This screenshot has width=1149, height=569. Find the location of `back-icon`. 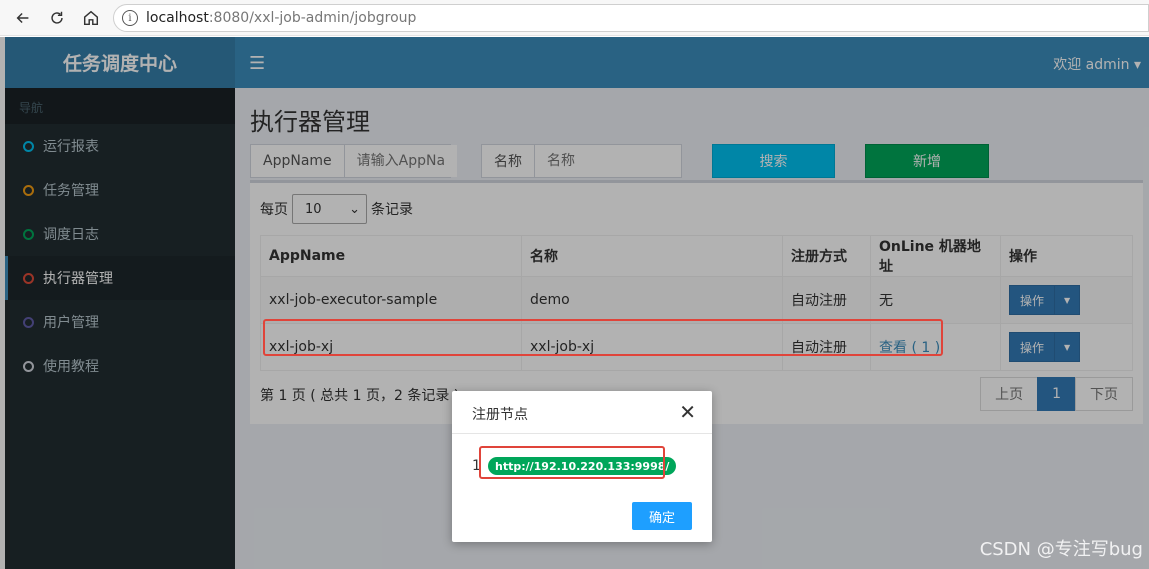

back-icon is located at coordinates (23, 18).